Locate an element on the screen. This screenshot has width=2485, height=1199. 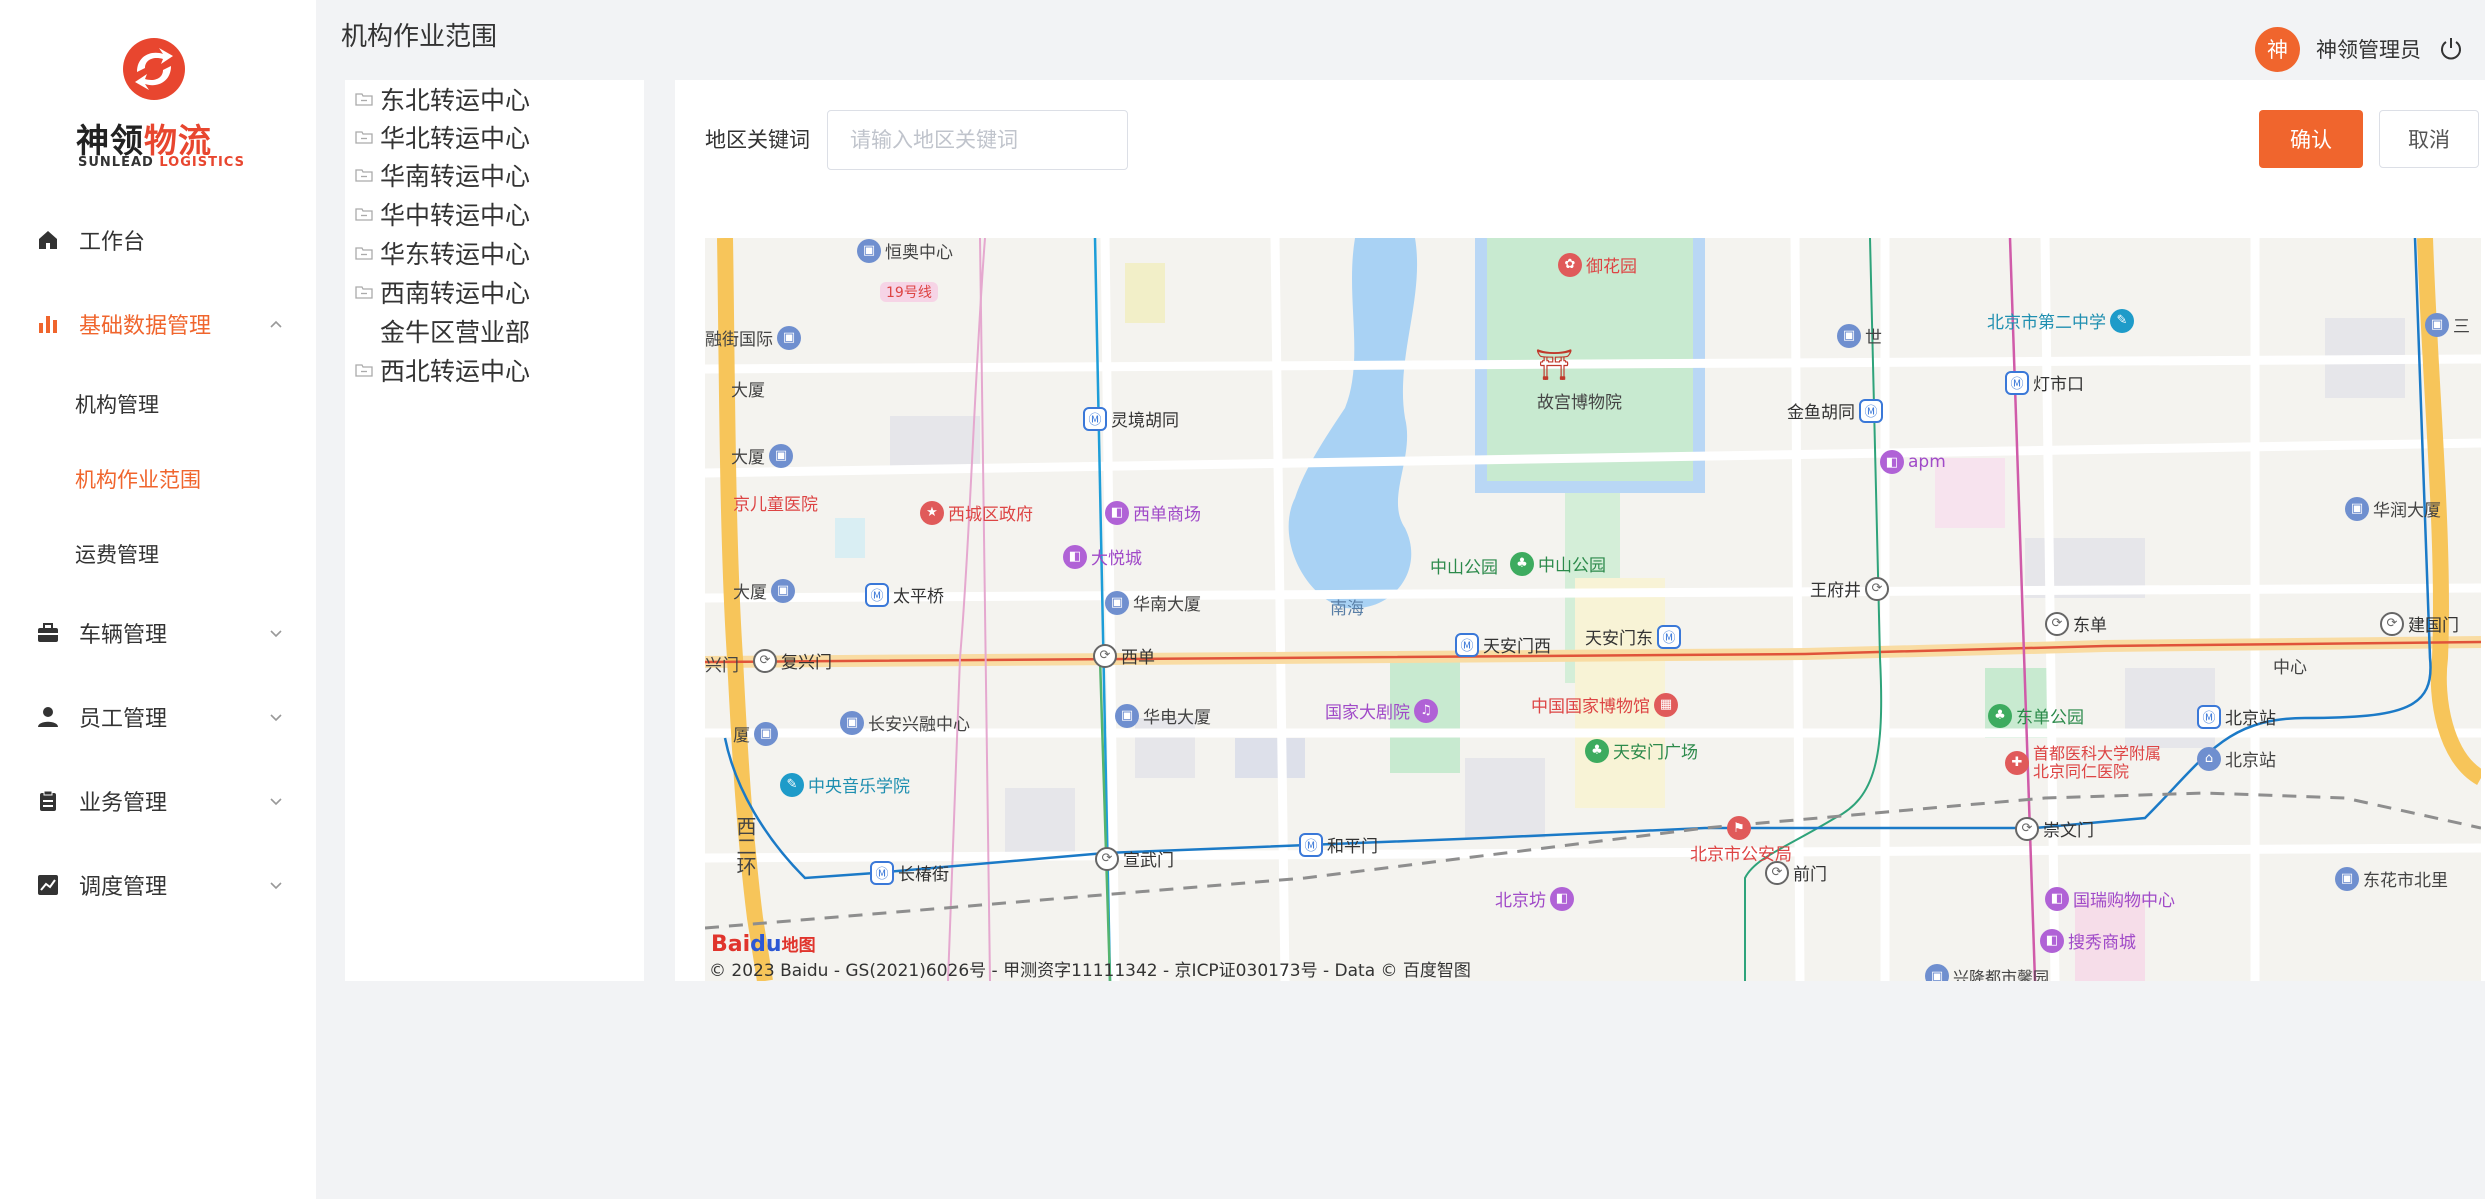
poi-marker: ◧ 西单商场 is located at coordinates (1153, 512).